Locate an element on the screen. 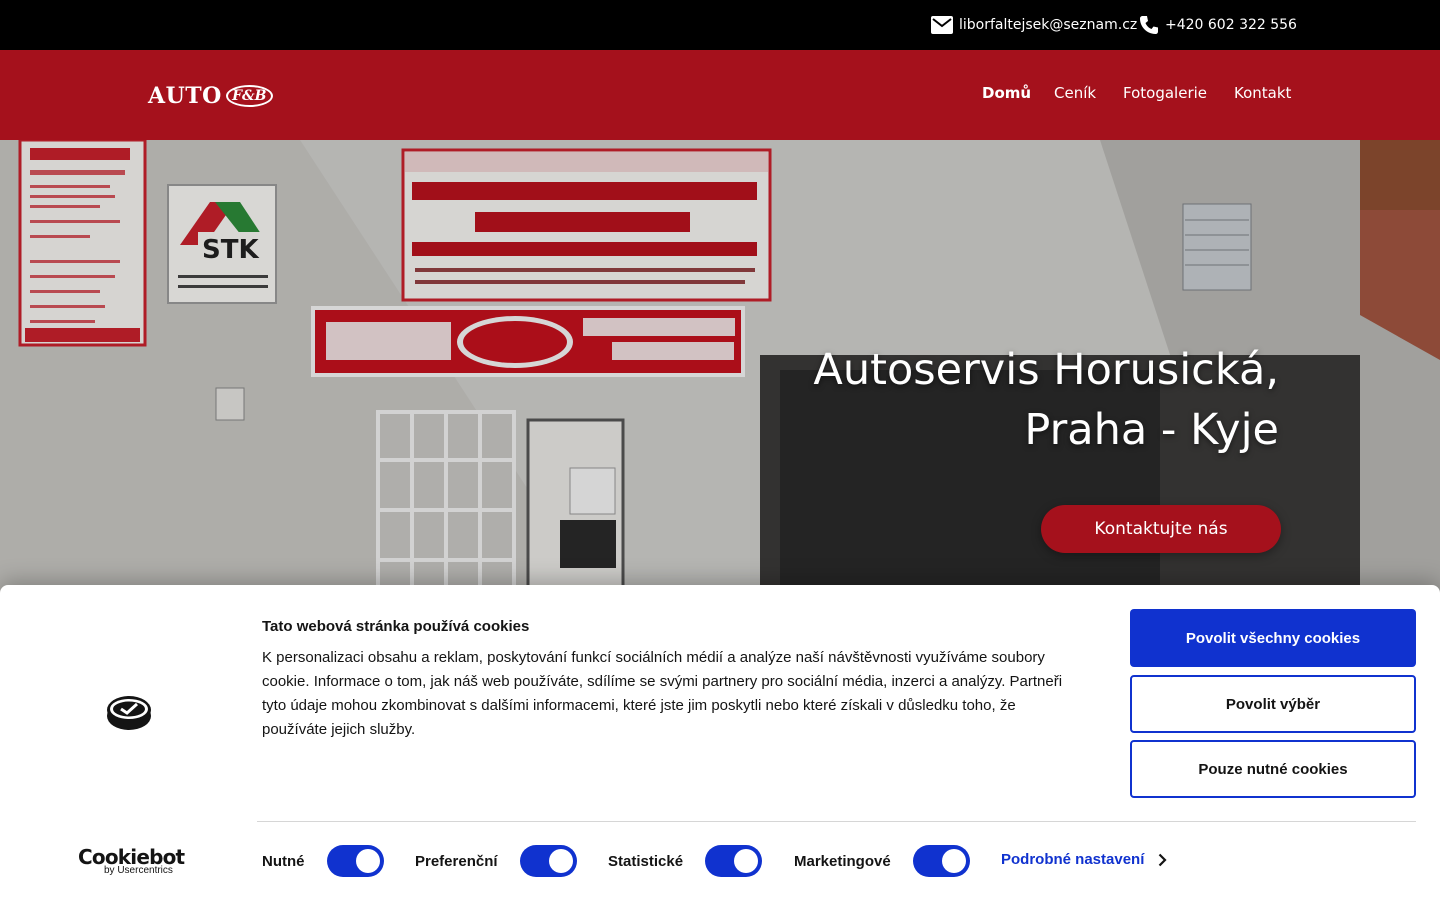 This screenshot has height=900, width=1440. nav-pricing: Ceník is located at coordinates (1075, 93).